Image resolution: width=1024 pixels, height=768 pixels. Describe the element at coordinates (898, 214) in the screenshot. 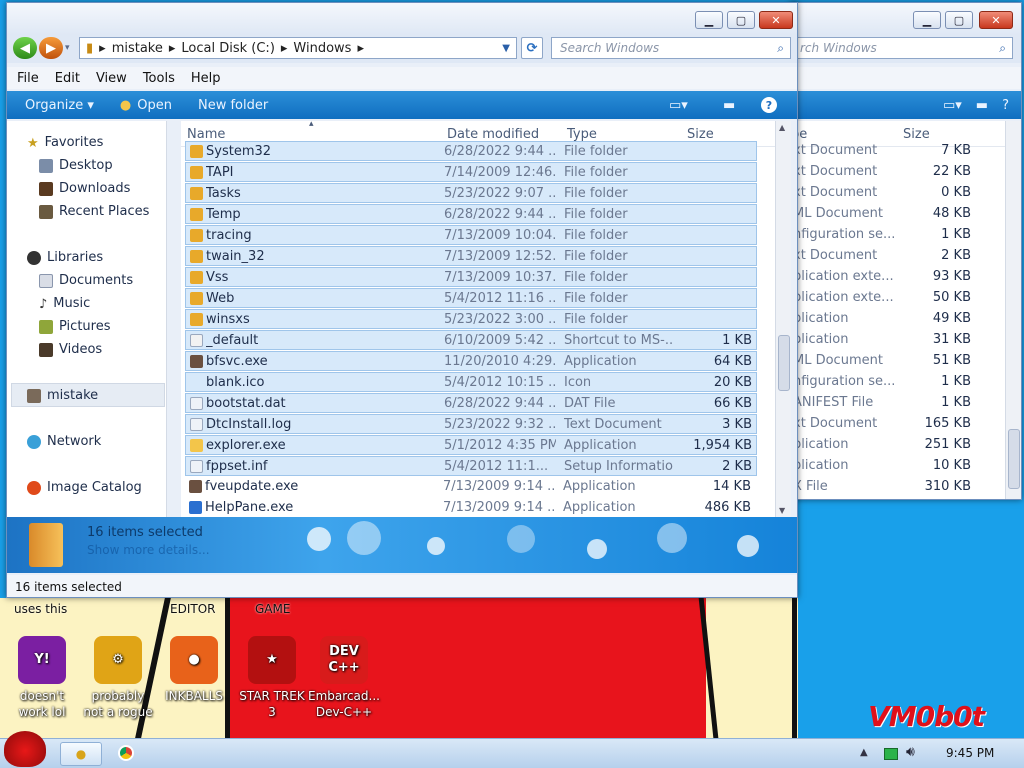

I see `file-row: ML Document 48 KB` at that location.